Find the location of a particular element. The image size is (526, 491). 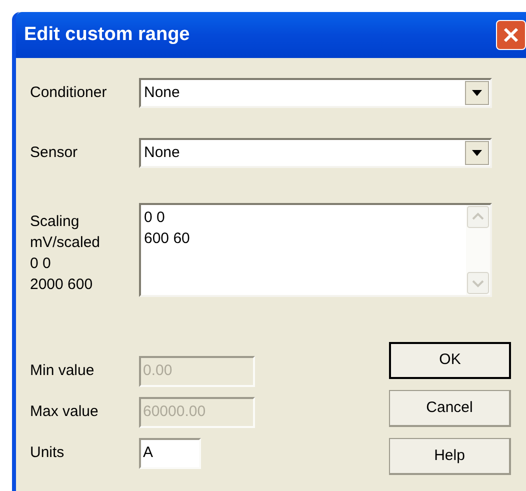

scroll-down-icon is located at coordinates (478, 283).